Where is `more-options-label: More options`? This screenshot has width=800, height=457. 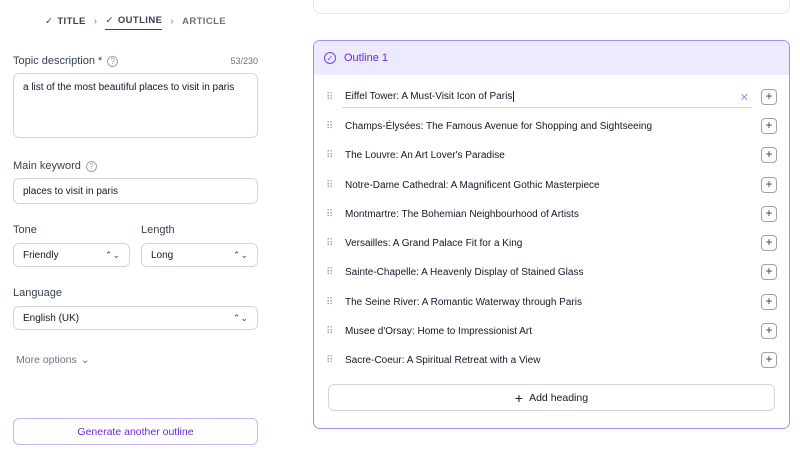 more-options-label: More options is located at coordinates (46, 360).